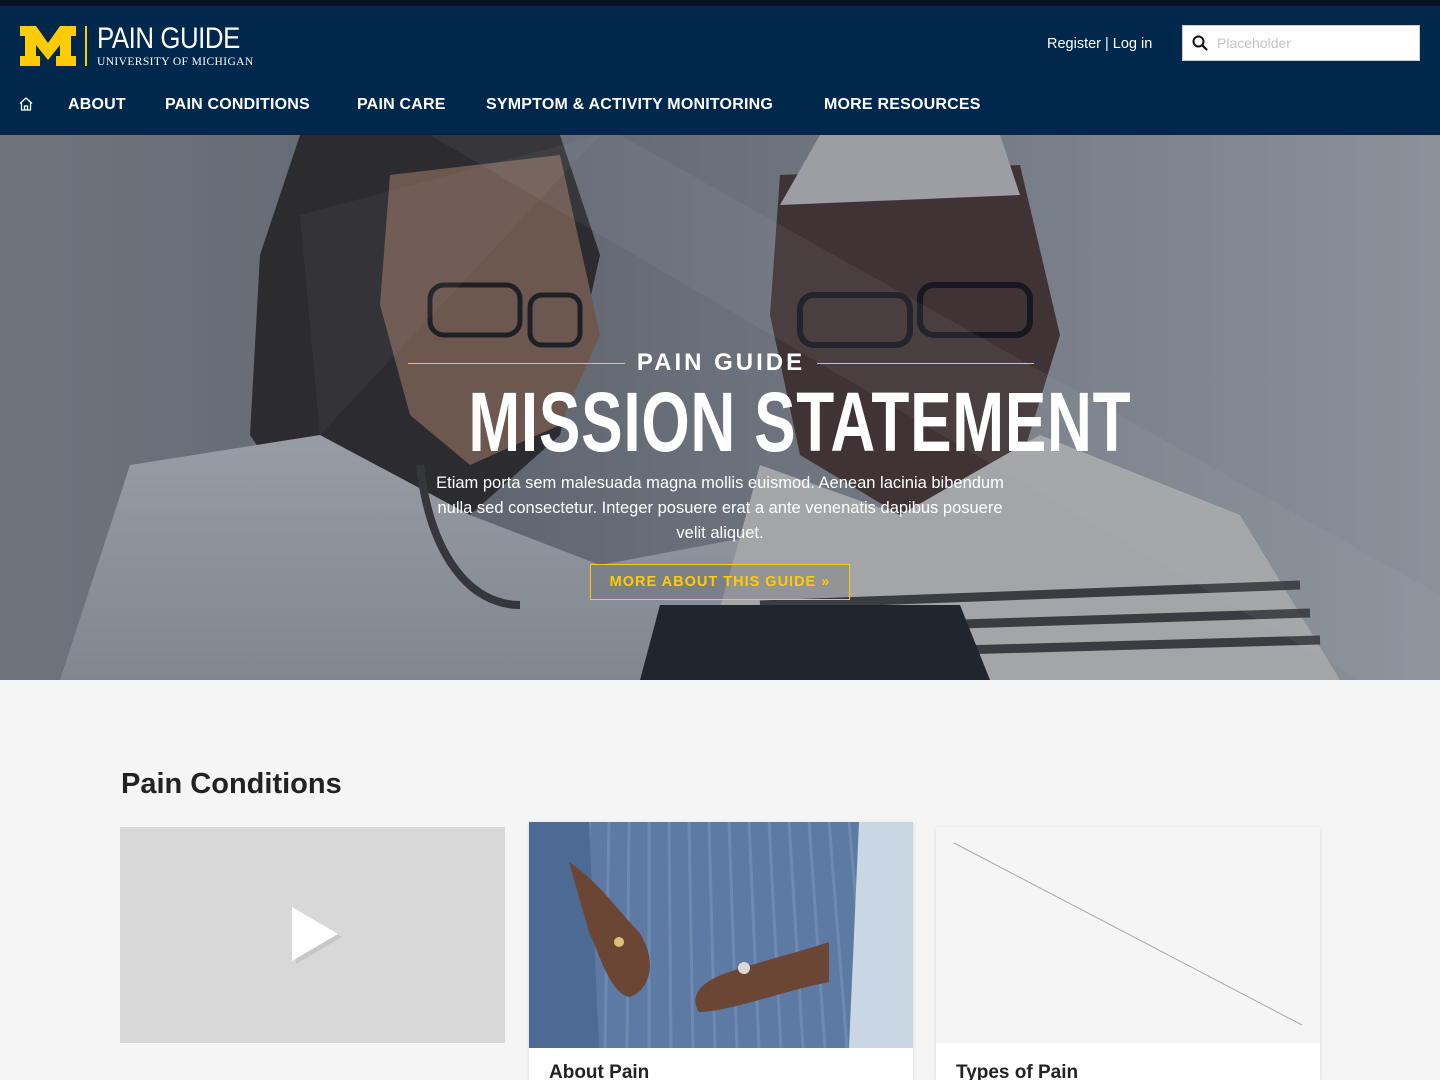  I want to click on image-placeholder, so click(1128, 935).